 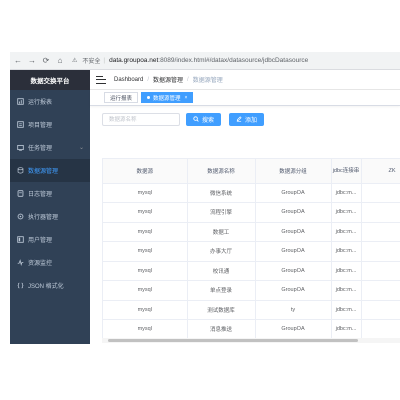 What do you see at coordinates (221, 212) in the screenshot?
I see `table-cell: 流程引擎` at bounding box center [221, 212].